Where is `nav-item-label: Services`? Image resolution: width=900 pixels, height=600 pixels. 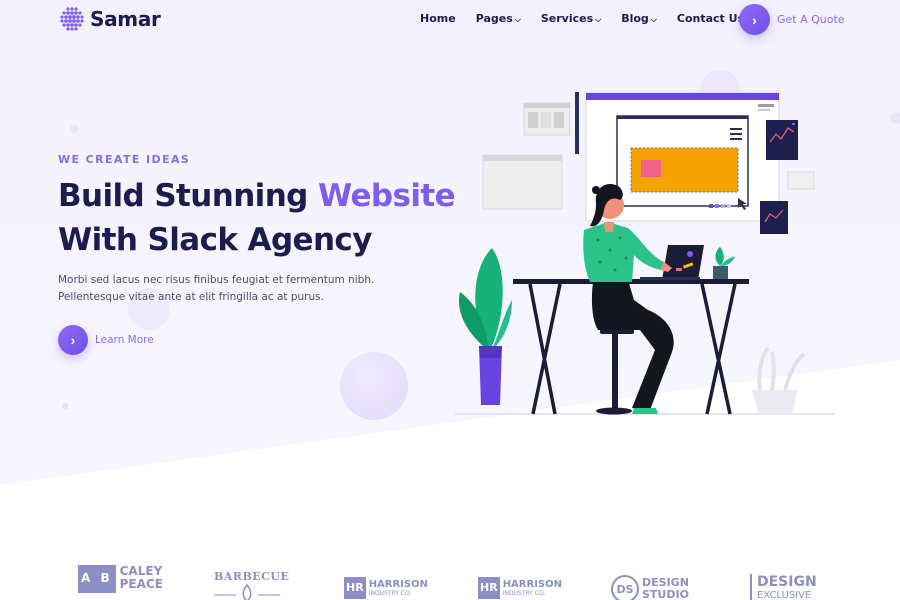 nav-item-label: Services is located at coordinates (567, 18).